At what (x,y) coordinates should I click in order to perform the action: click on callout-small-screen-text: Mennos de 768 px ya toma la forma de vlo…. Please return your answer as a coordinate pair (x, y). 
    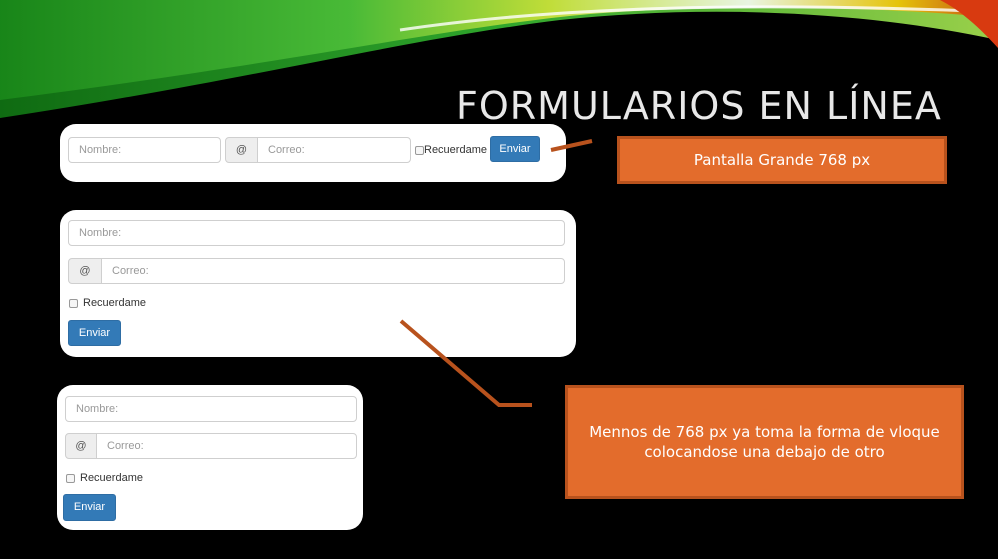
    Looking at the image, I should click on (764, 442).